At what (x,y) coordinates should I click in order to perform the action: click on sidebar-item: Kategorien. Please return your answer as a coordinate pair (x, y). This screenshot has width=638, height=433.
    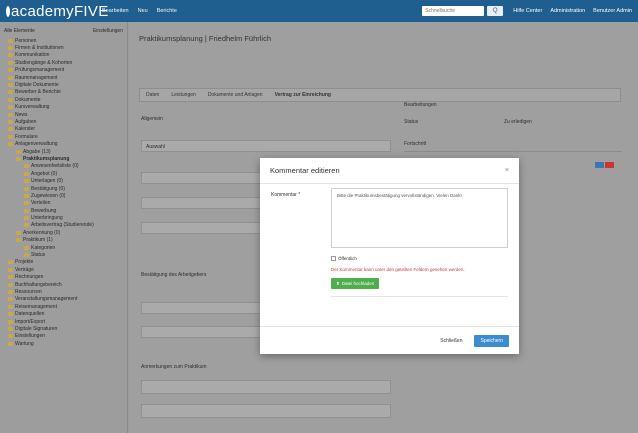
    Looking at the image, I should click on (63, 247).